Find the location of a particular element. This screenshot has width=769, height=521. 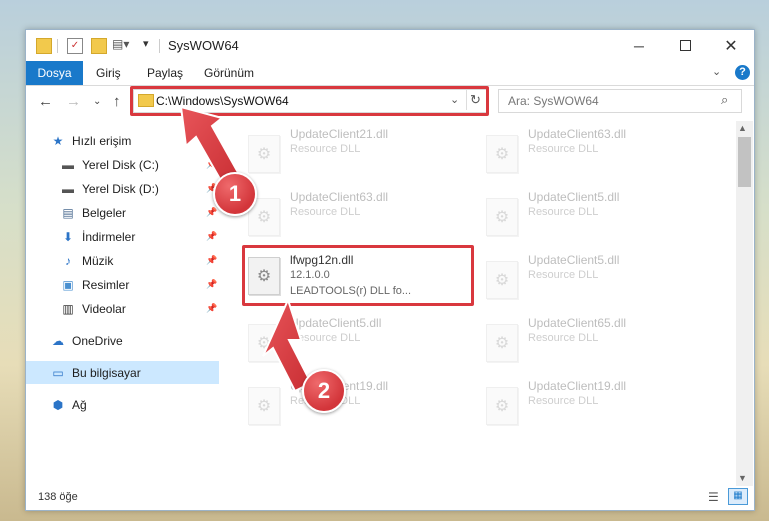

annotation-overlay is located at coordinates (246, 249).